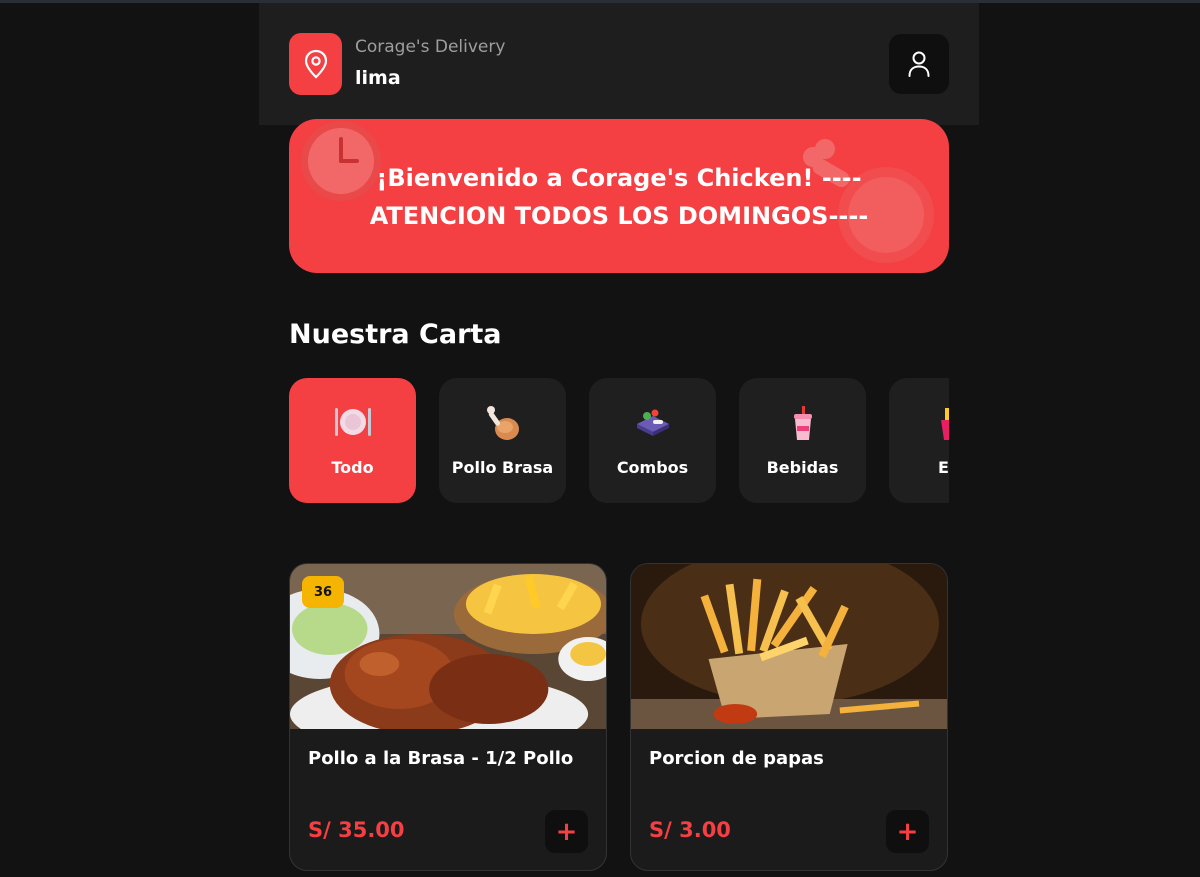  What do you see at coordinates (352, 422) in the screenshot?
I see `plate-icon` at bounding box center [352, 422].